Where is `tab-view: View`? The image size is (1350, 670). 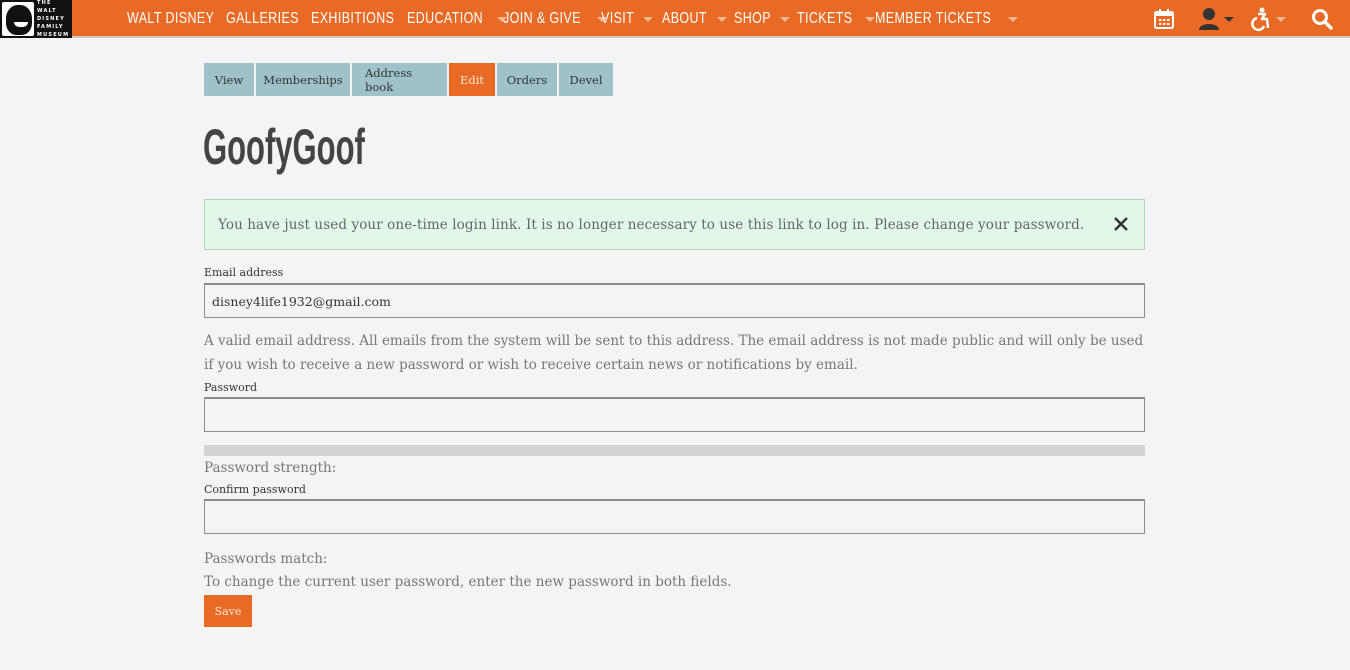 tab-view: View is located at coordinates (229, 79).